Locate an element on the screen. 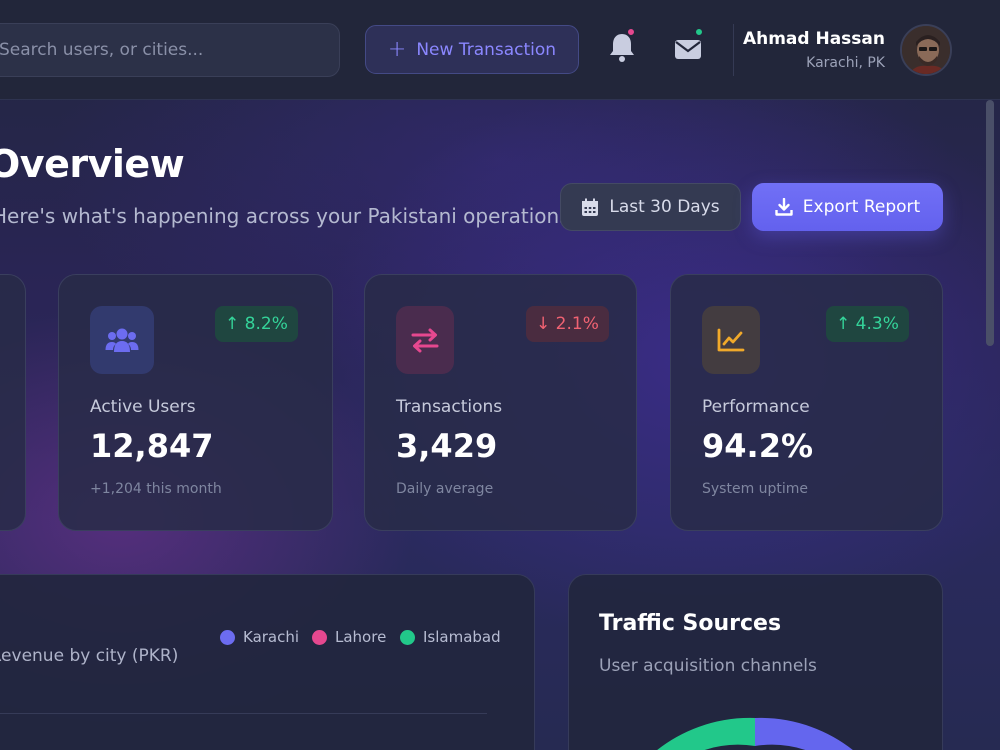 This screenshot has width=1000, height=750. date-range-button: Last 30 Days is located at coordinates (650, 207).